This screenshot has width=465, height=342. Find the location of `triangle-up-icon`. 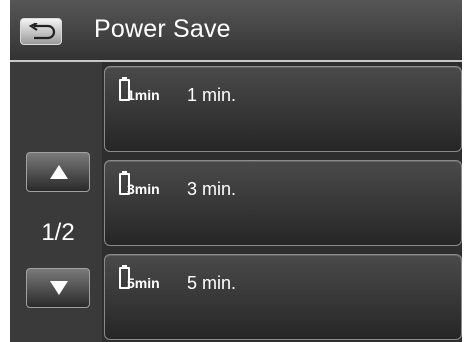

triangle-up-icon is located at coordinates (59, 172).